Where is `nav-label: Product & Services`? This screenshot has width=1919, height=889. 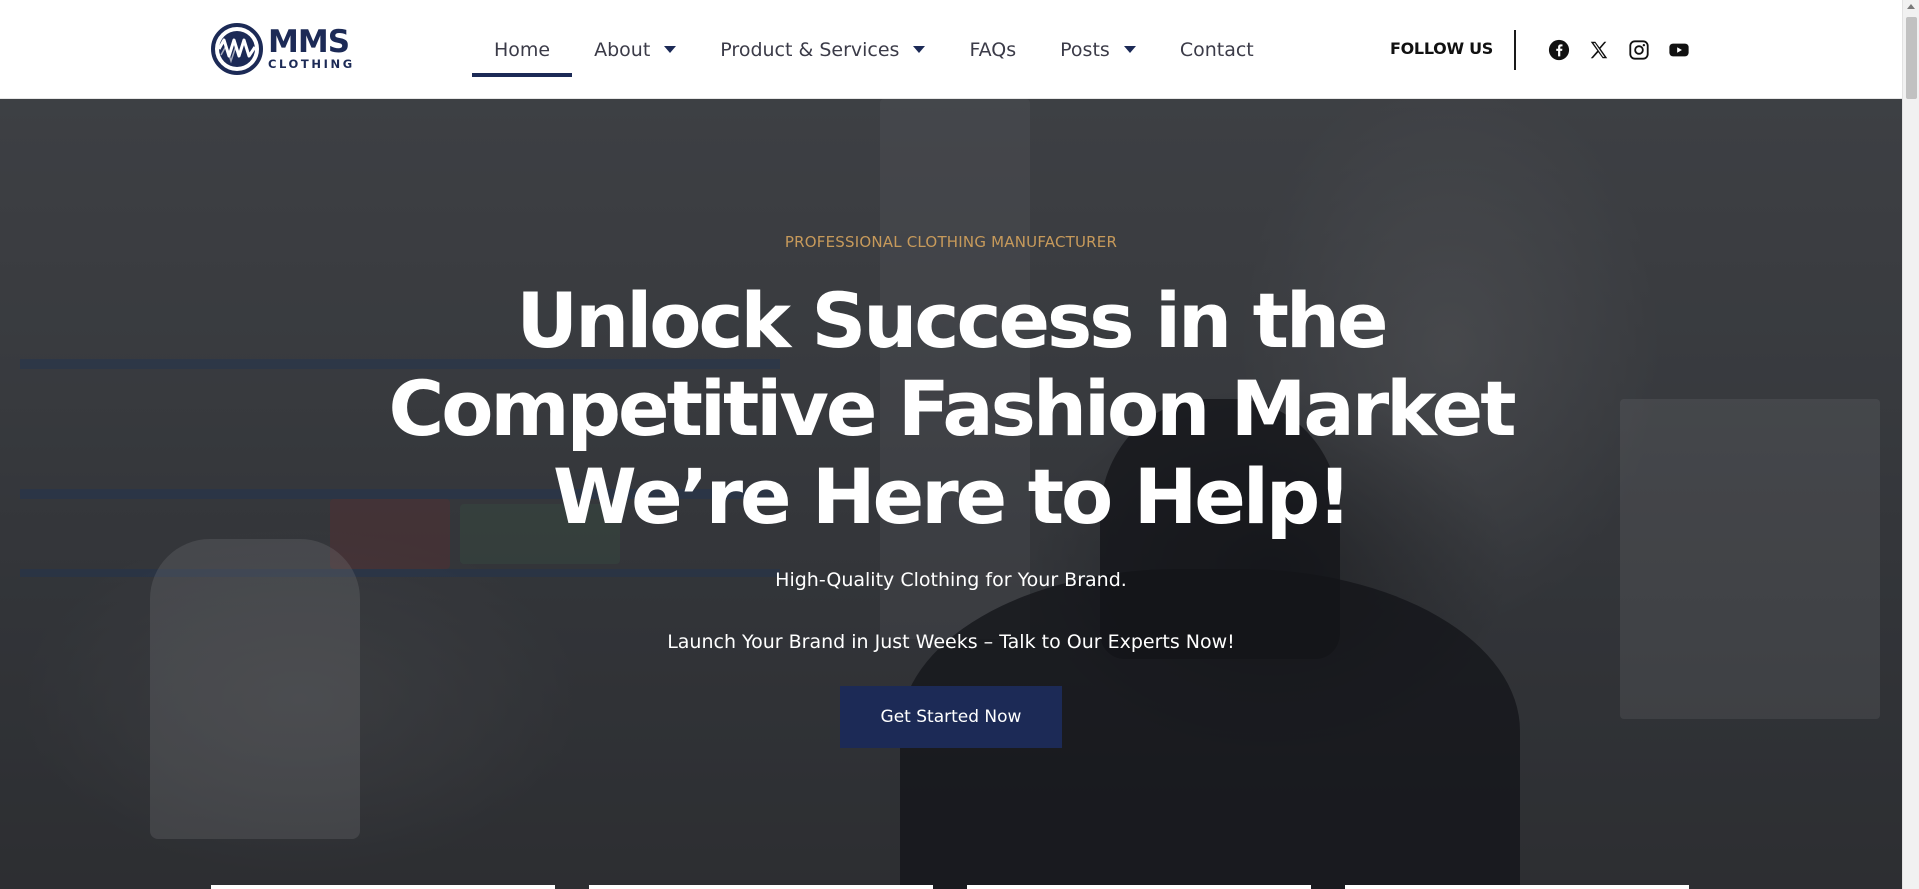
nav-label: Product & Services is located at coordinates (810, 49).